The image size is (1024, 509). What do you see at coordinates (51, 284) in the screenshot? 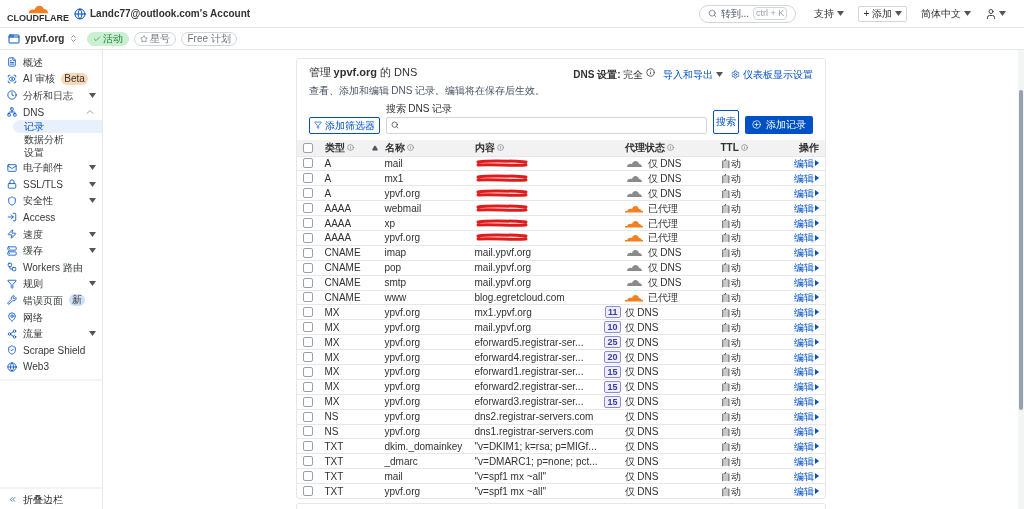
I see `sidebar-item: 规则` at bounding box center [51, 284].